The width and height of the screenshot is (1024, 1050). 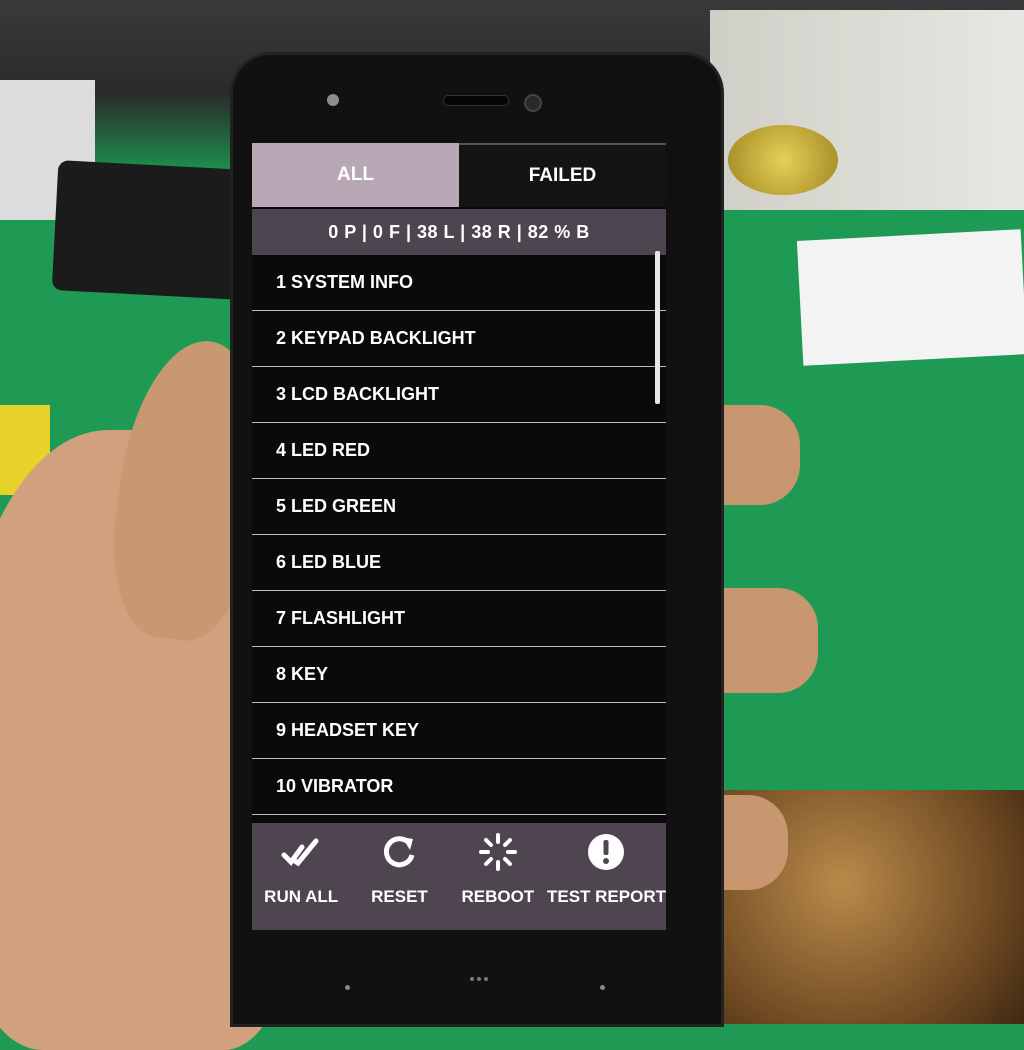 I want to click on run-all-button: RUN ALL, so click(x=301, y=876).